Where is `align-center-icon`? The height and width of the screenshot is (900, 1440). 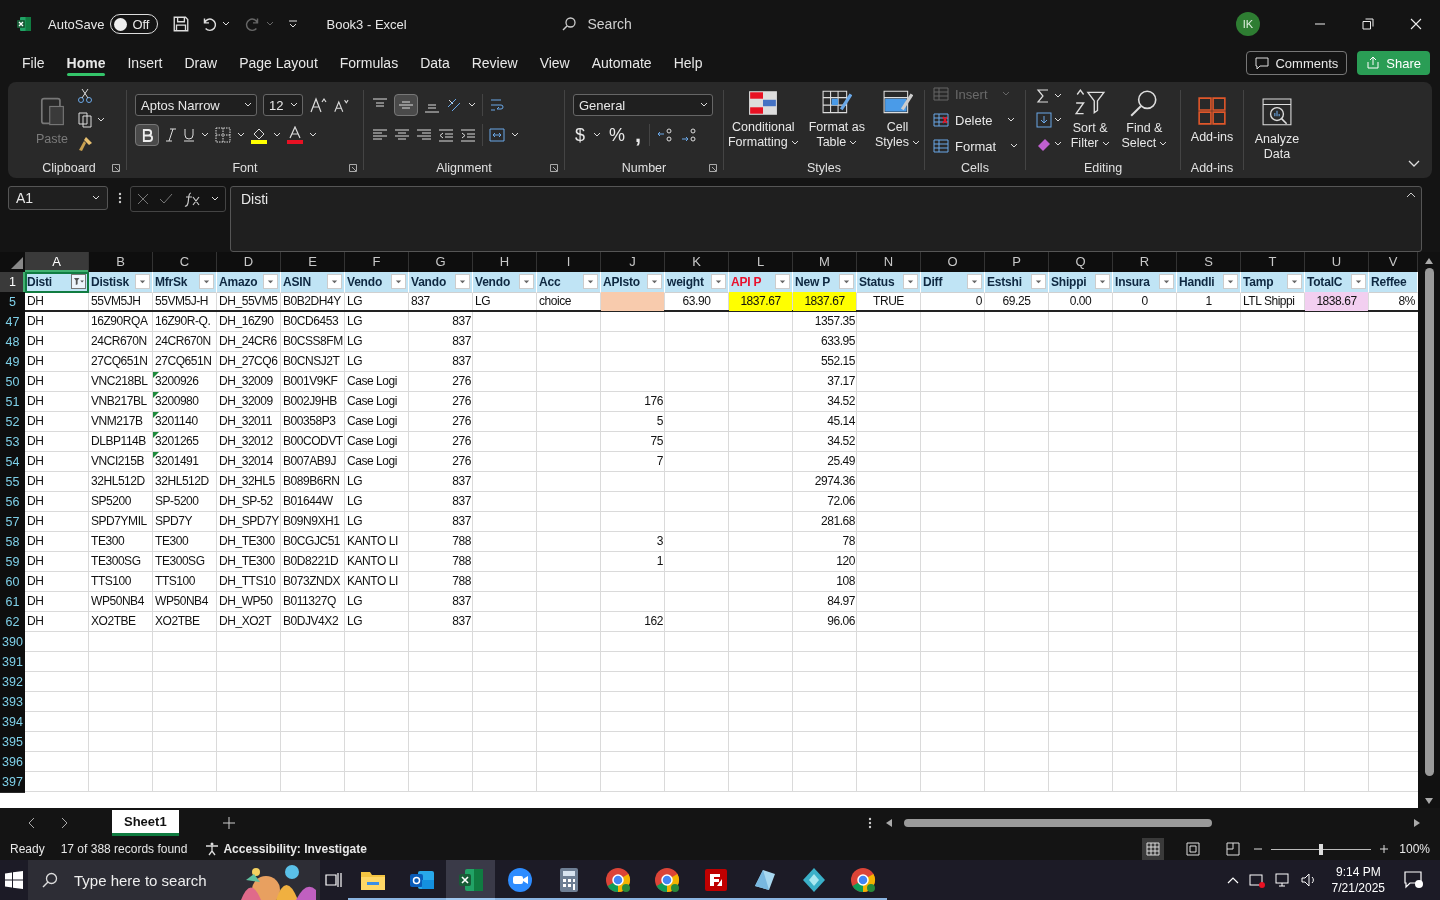 align-center-icon is located at coordinates (402, 135).